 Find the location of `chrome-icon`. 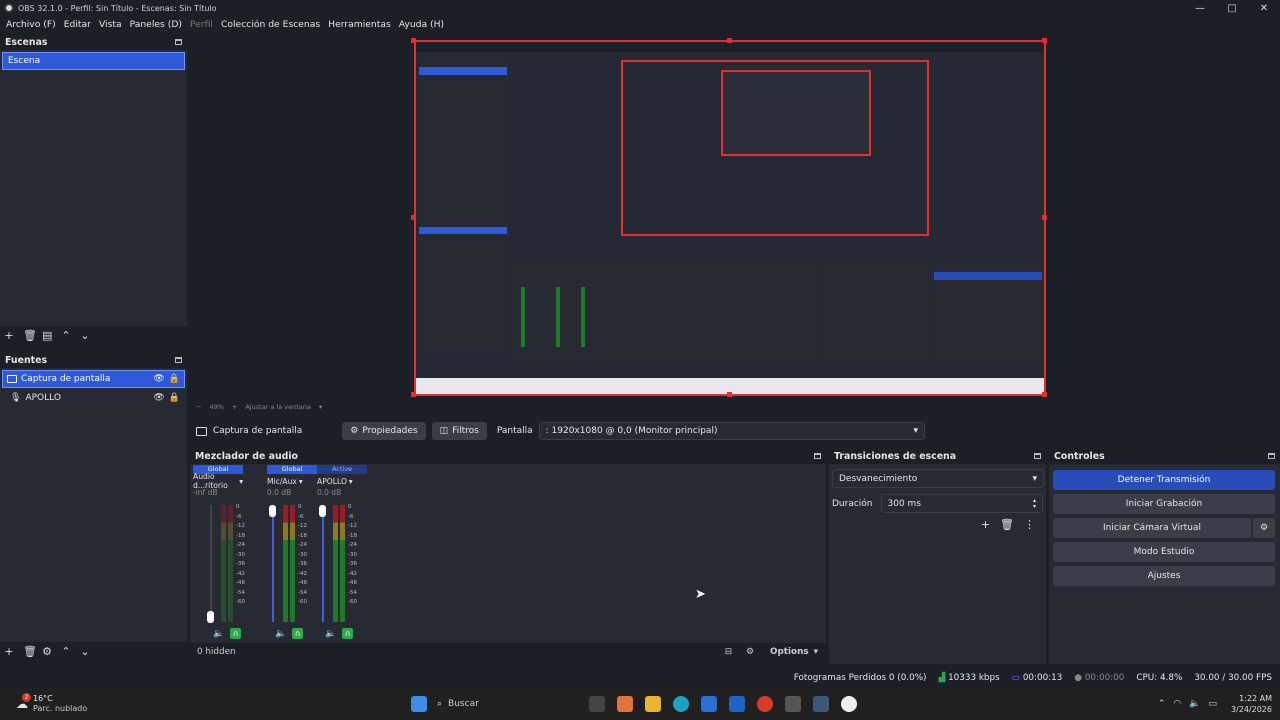

chrome-icon is located at coordinates (765, 704).